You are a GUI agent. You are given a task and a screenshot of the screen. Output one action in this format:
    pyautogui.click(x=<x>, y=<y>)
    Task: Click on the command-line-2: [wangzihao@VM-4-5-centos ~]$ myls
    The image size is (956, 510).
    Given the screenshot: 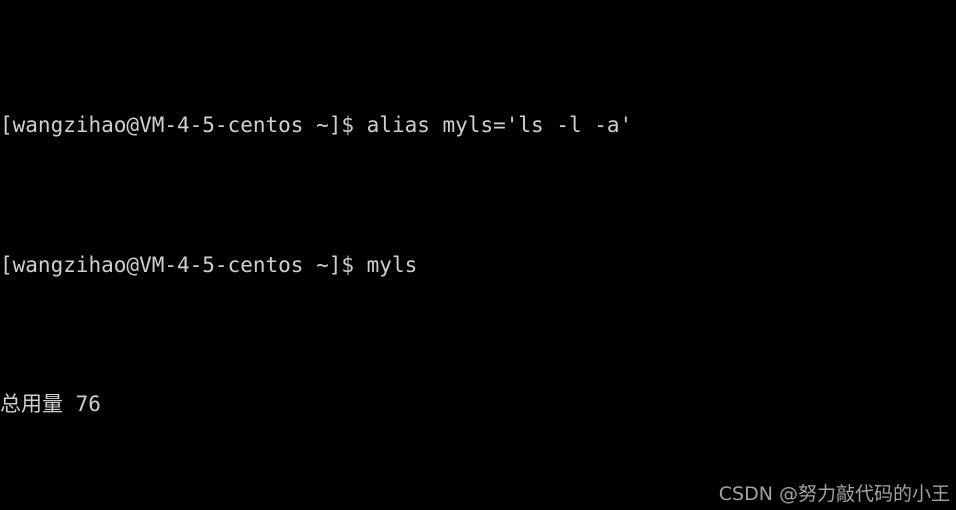 What is the action you would take?
    pyautogui.click(x=478, y=265)
    